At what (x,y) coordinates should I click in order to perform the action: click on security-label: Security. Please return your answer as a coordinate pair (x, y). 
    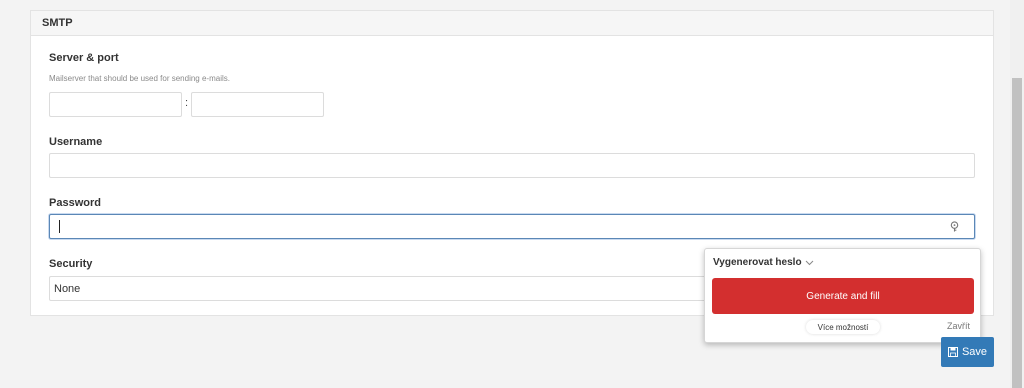
    Looking at the image, I should click on (71, 264).